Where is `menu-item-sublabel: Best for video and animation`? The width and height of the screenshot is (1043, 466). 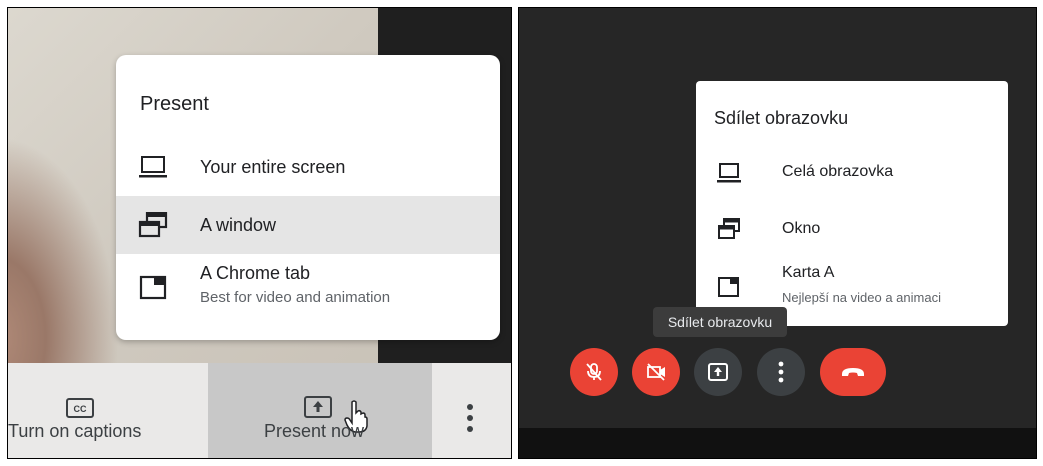 menu-item-sublabel: Best for video and animation is located at coordinates (295, 297).